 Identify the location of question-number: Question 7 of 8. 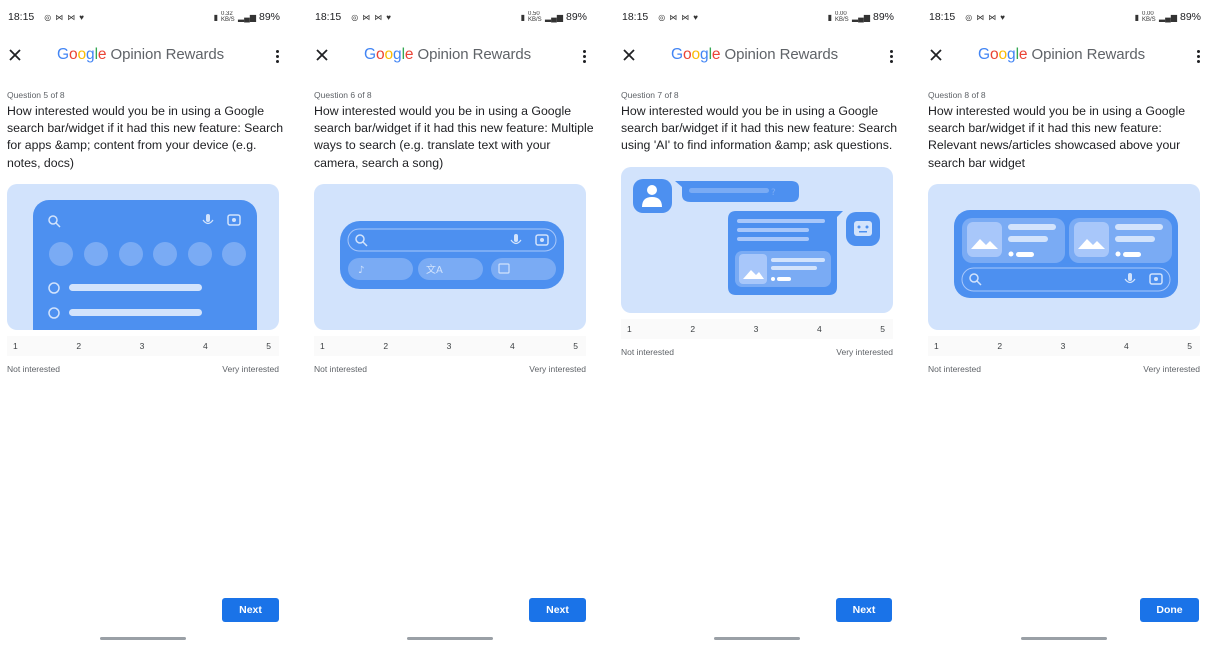
(650, 95).